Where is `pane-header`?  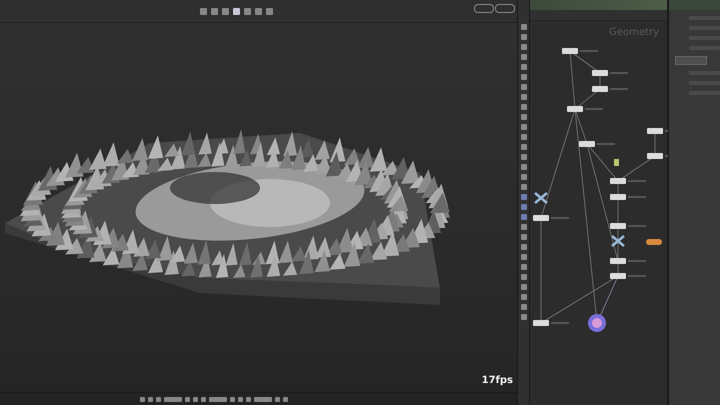 pane-header is located at coordinates (694, 5).